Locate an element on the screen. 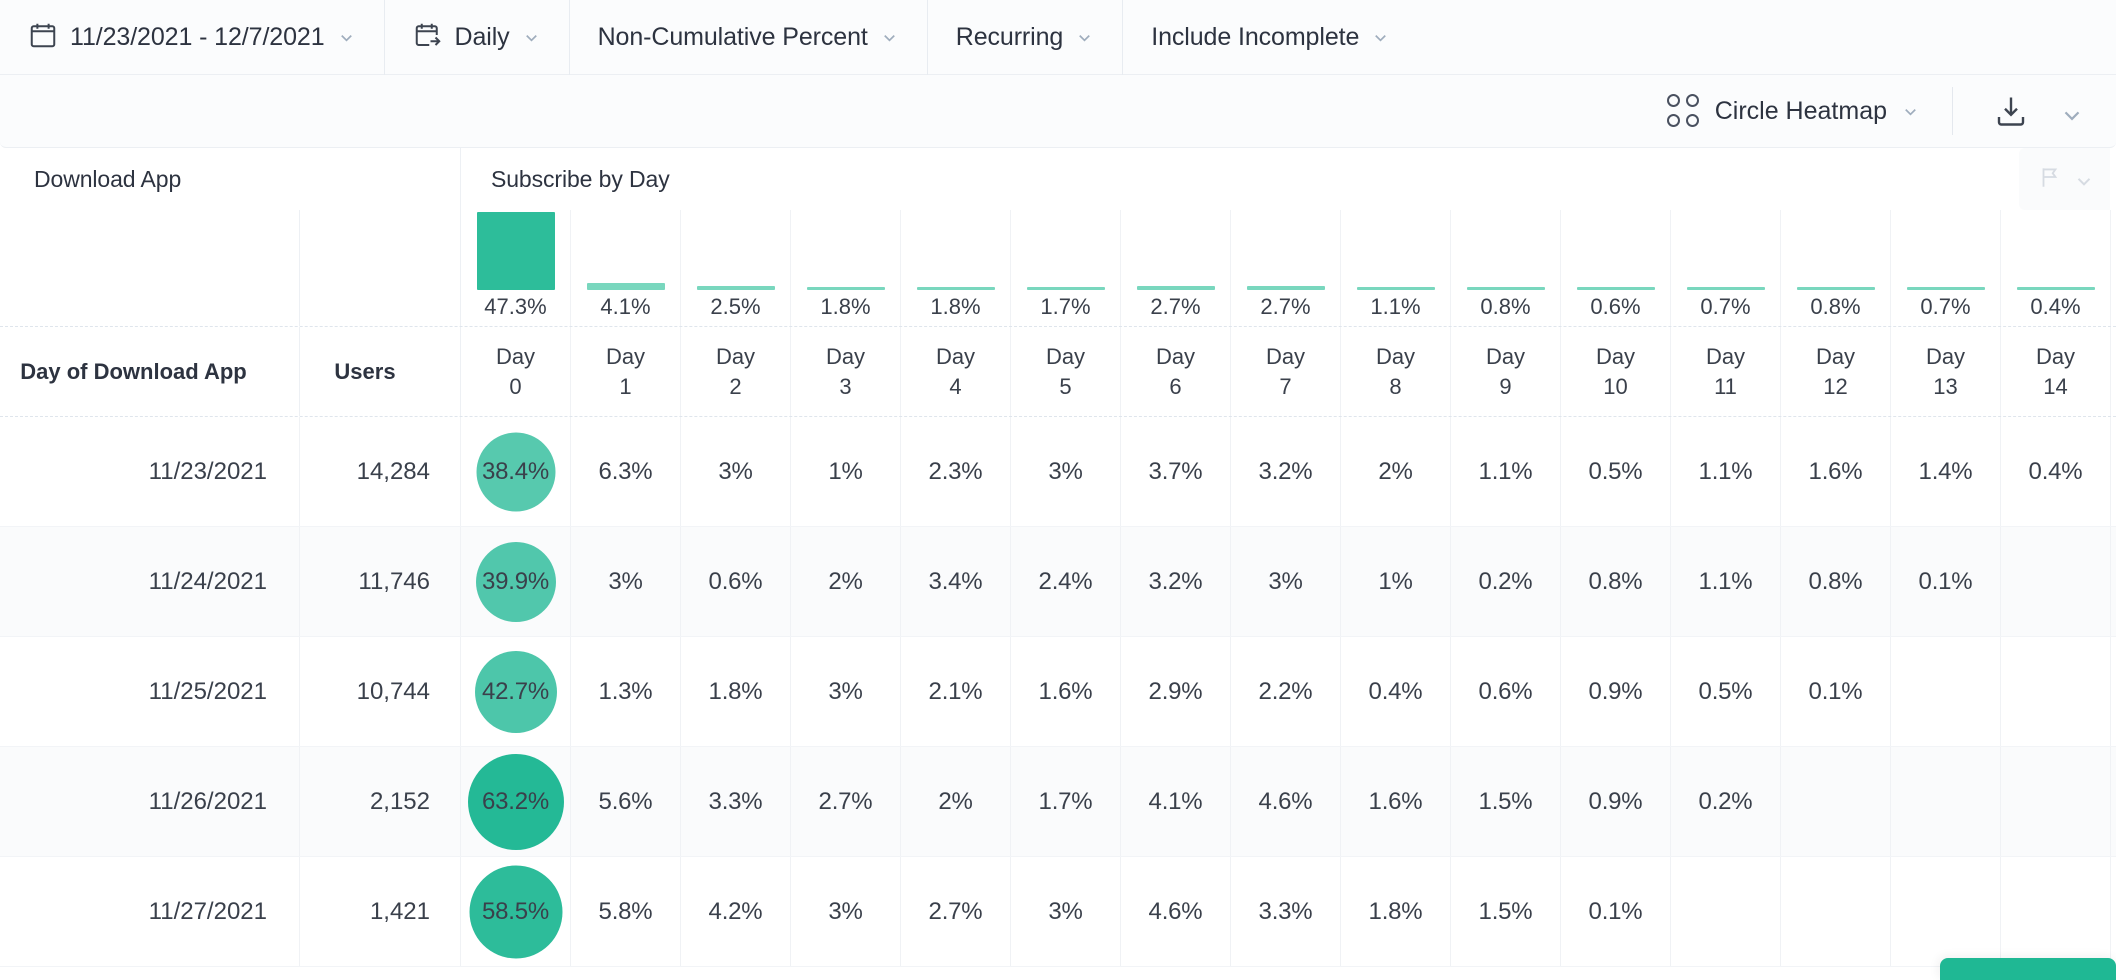 This screenshot has width=2116, height=980. retention-value-text: 1.8% is located at coordinates (1395, 911).